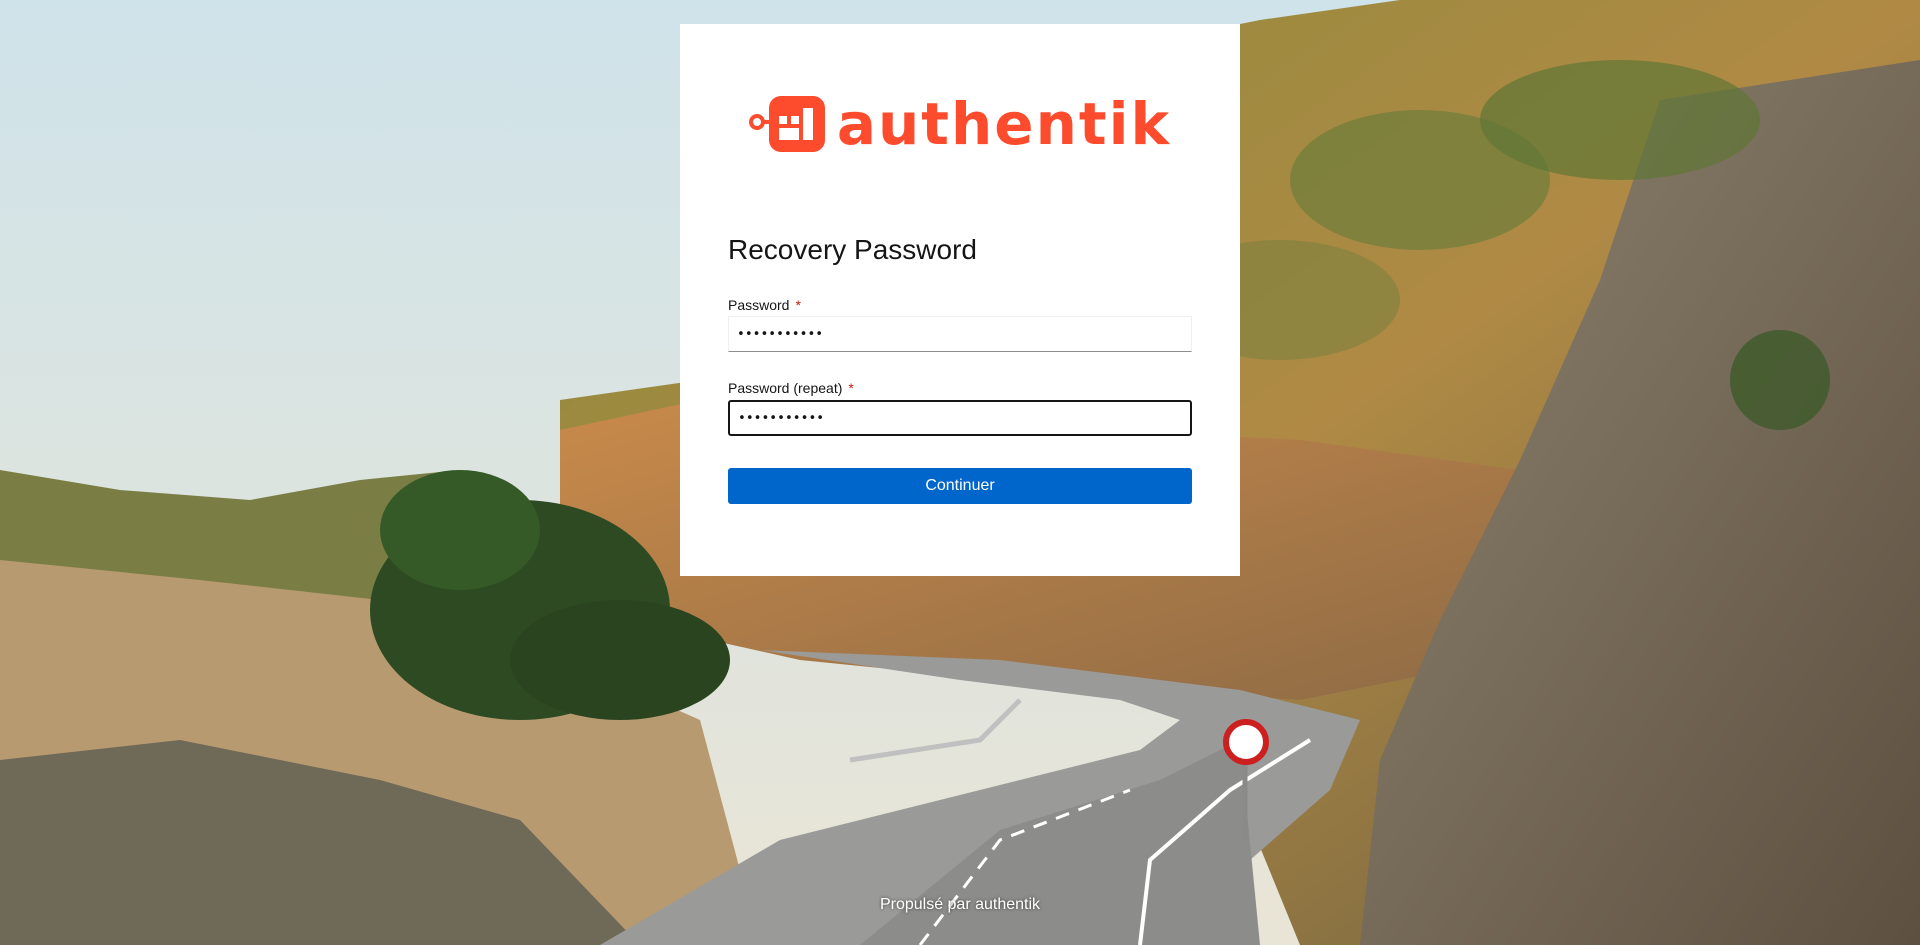 The width and height of the screenshot is (1920, 945). Describe the element at coordinates (960, 486) in the screenshot. I see `continue-button: Continuer` at that location.